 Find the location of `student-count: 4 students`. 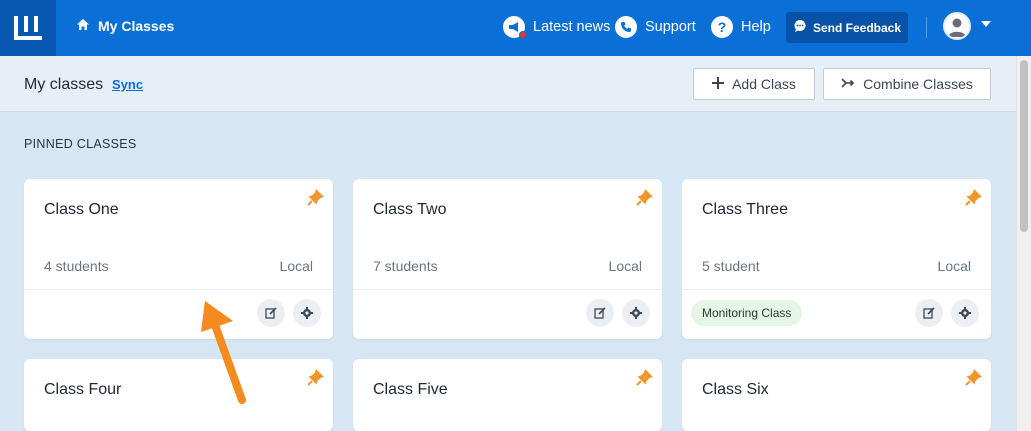

student-count: 4 students is located at coordinates (76, 266).